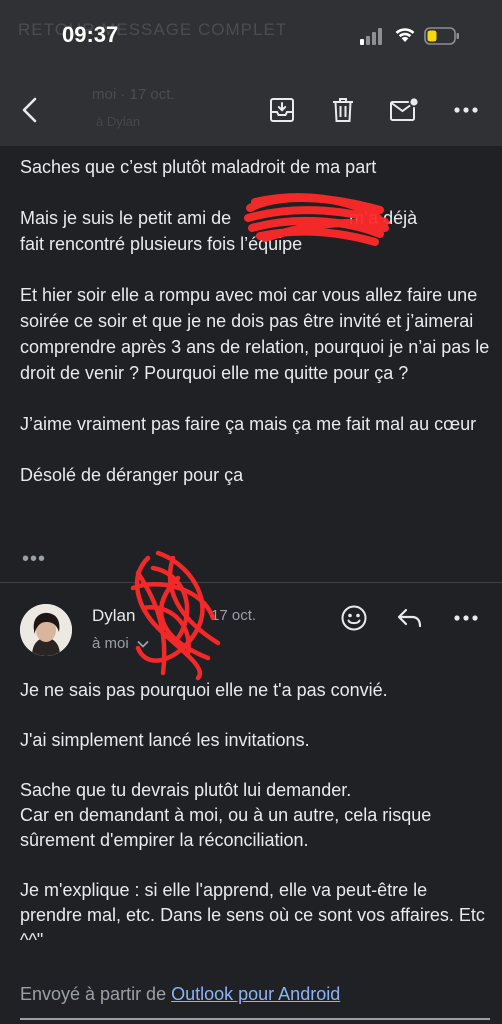 The image size is (502, 1024). I want to click on battery-icon, so click(441, 36).